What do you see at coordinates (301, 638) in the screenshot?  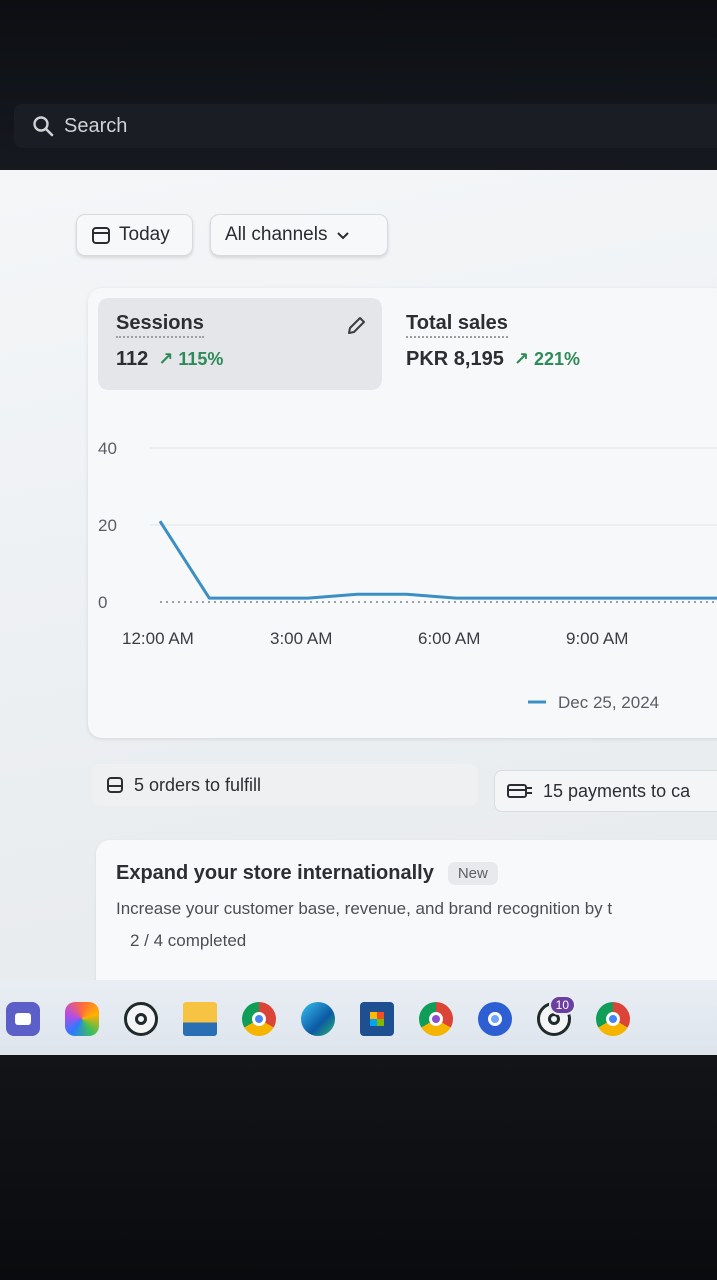 I see `x-tick-label: 3:00 AM` at bounding box center [301, 638].